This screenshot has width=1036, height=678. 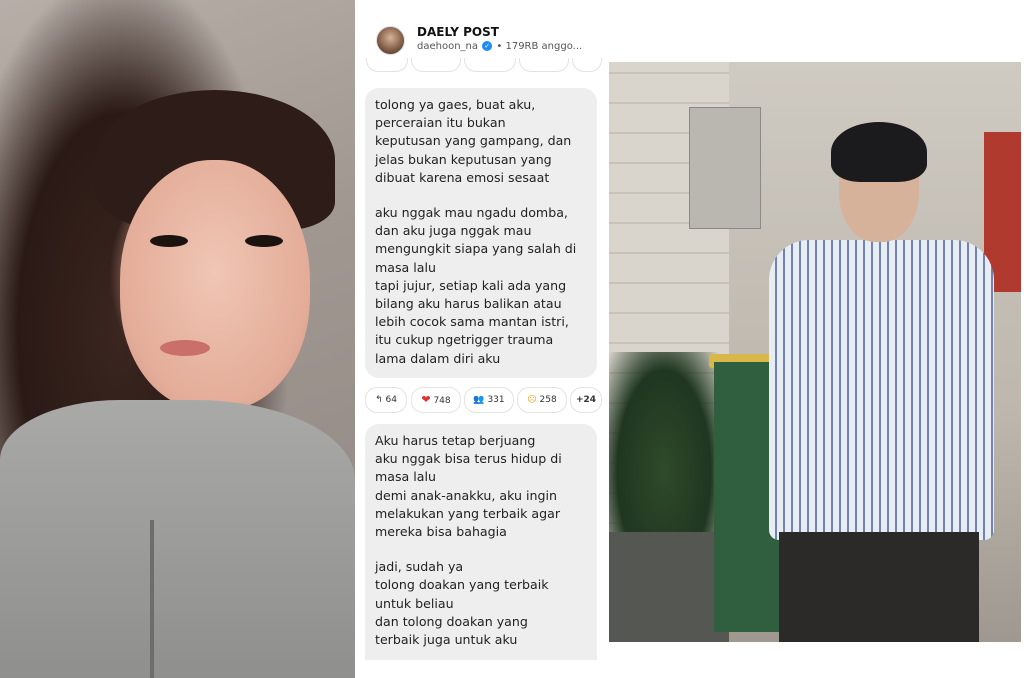 I want to click on more-reactions-chip: +24, so click(x=586, y=400).